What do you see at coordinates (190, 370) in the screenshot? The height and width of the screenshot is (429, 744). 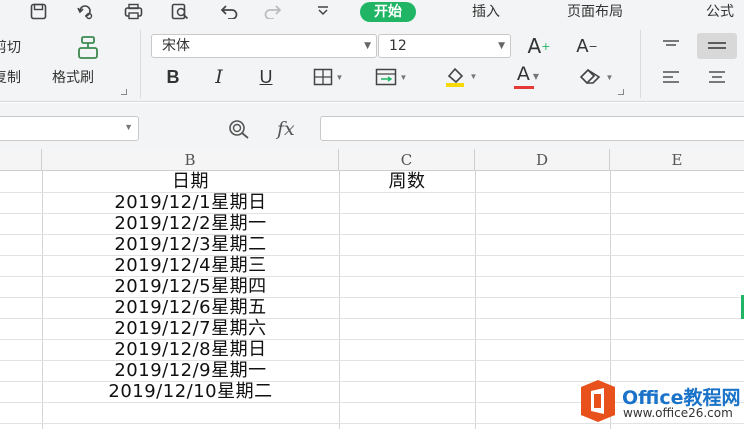 I see `date-cell: 2019/12/9星期一` at bounding box center [190, 370].